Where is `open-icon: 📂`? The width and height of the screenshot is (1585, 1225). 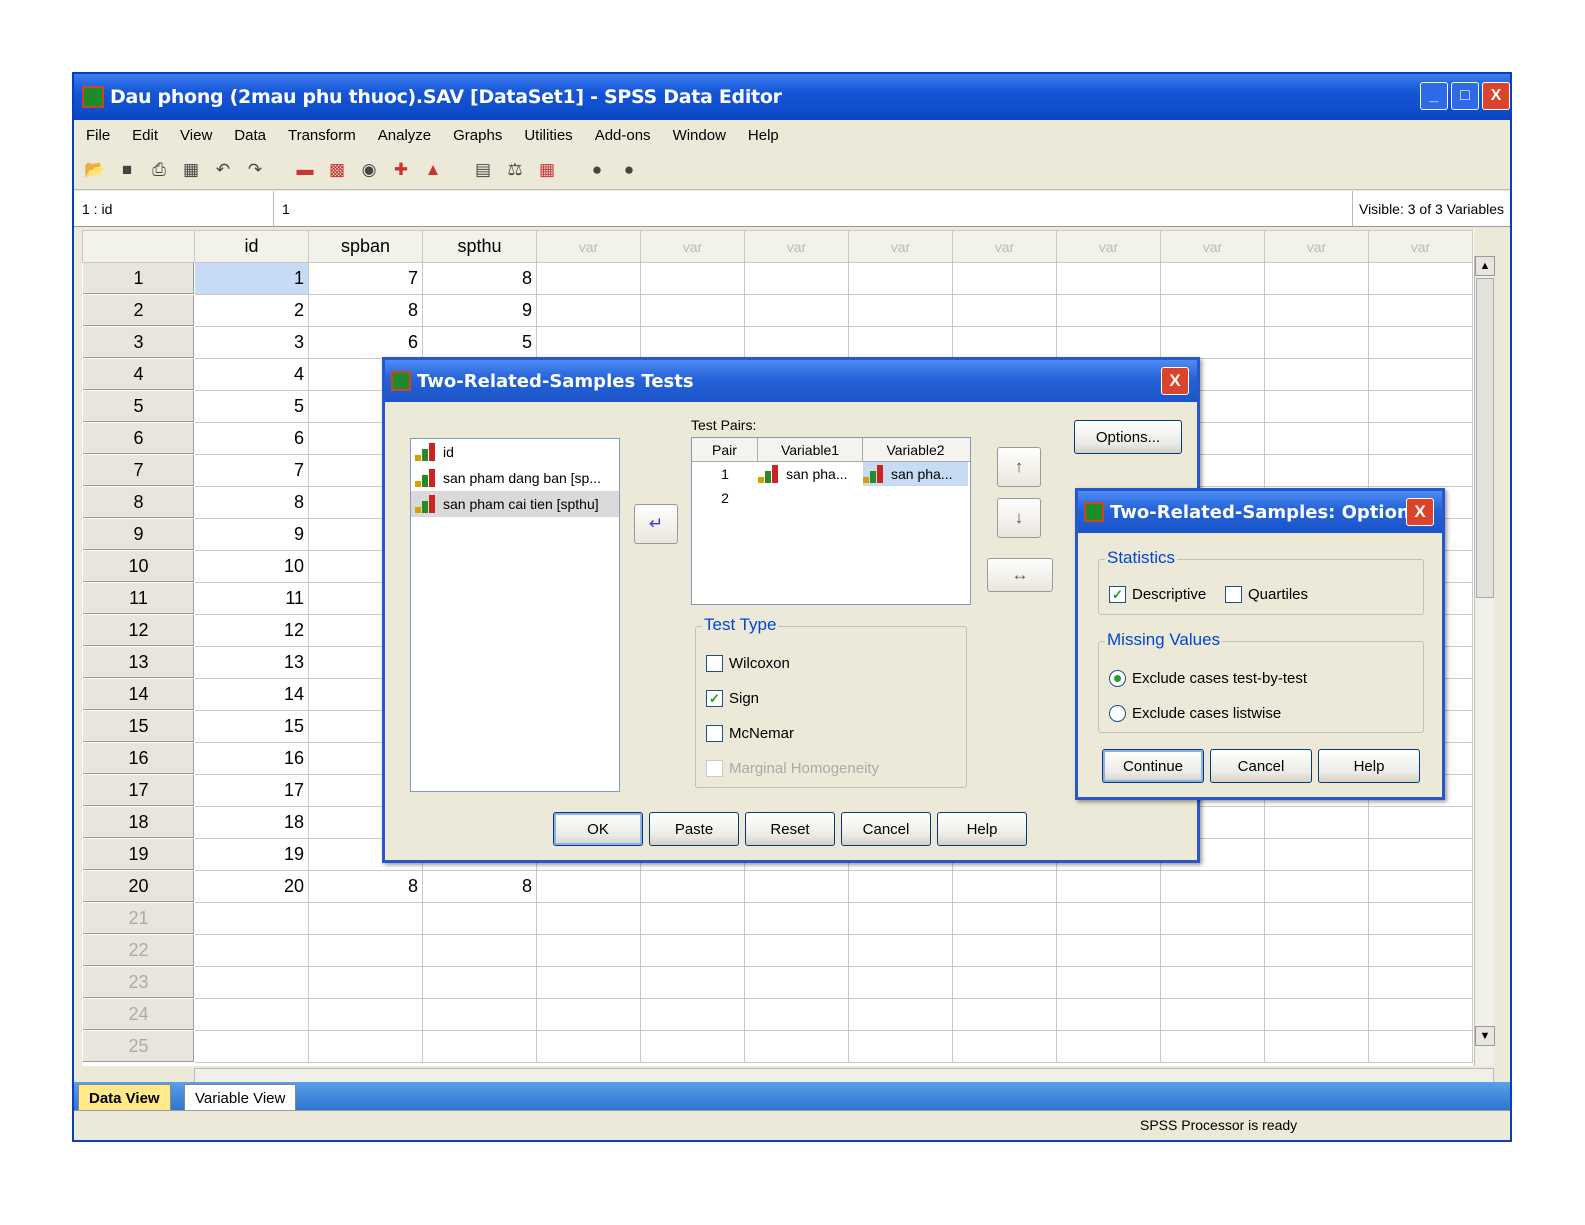 open-icon: 📂 is located at coordinates (95, 170).